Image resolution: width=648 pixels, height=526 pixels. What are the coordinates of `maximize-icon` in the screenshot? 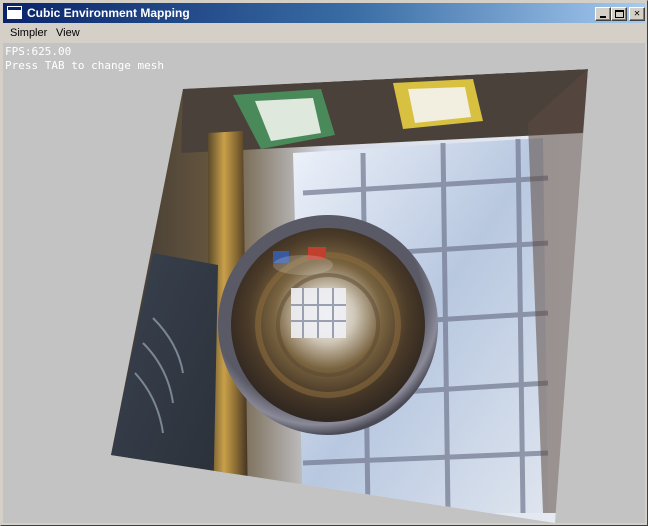 It's located at (619, 14).